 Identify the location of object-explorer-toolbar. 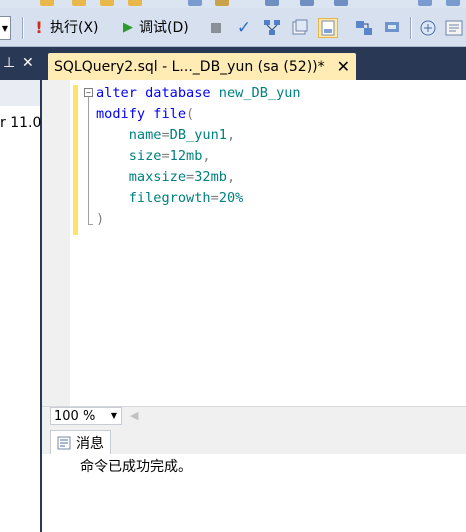
(20, 93).